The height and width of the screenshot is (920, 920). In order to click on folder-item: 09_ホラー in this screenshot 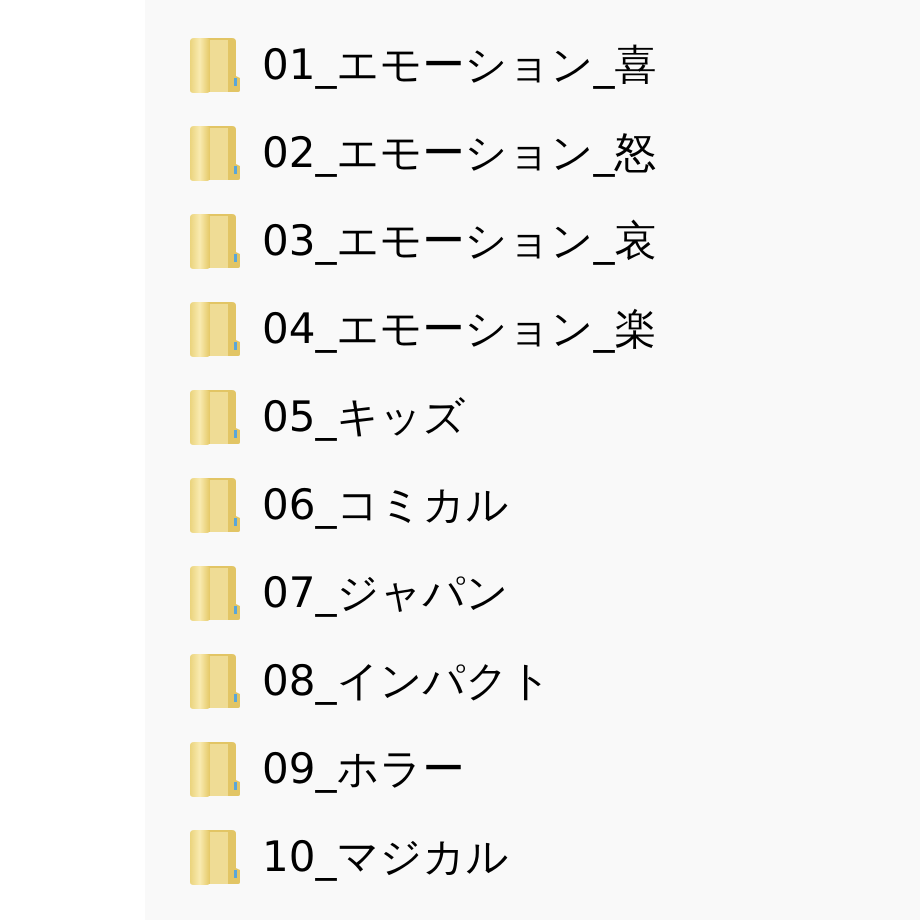, I will do `click(554, 784)`.